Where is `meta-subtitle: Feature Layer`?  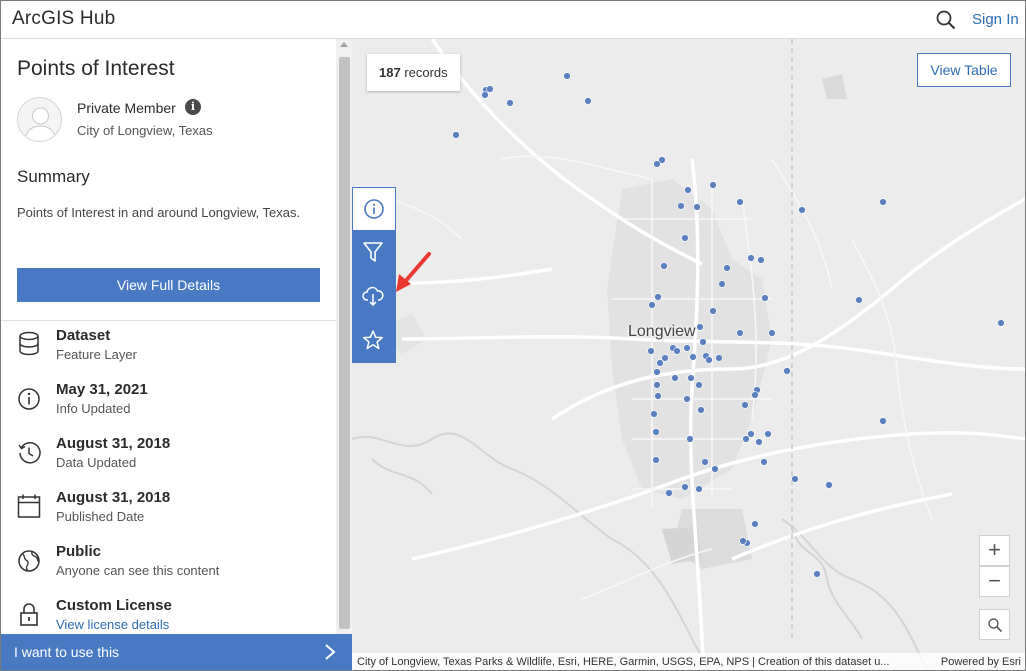 meta-subtitle: Feature Layer is located at coordinates (96, 354).